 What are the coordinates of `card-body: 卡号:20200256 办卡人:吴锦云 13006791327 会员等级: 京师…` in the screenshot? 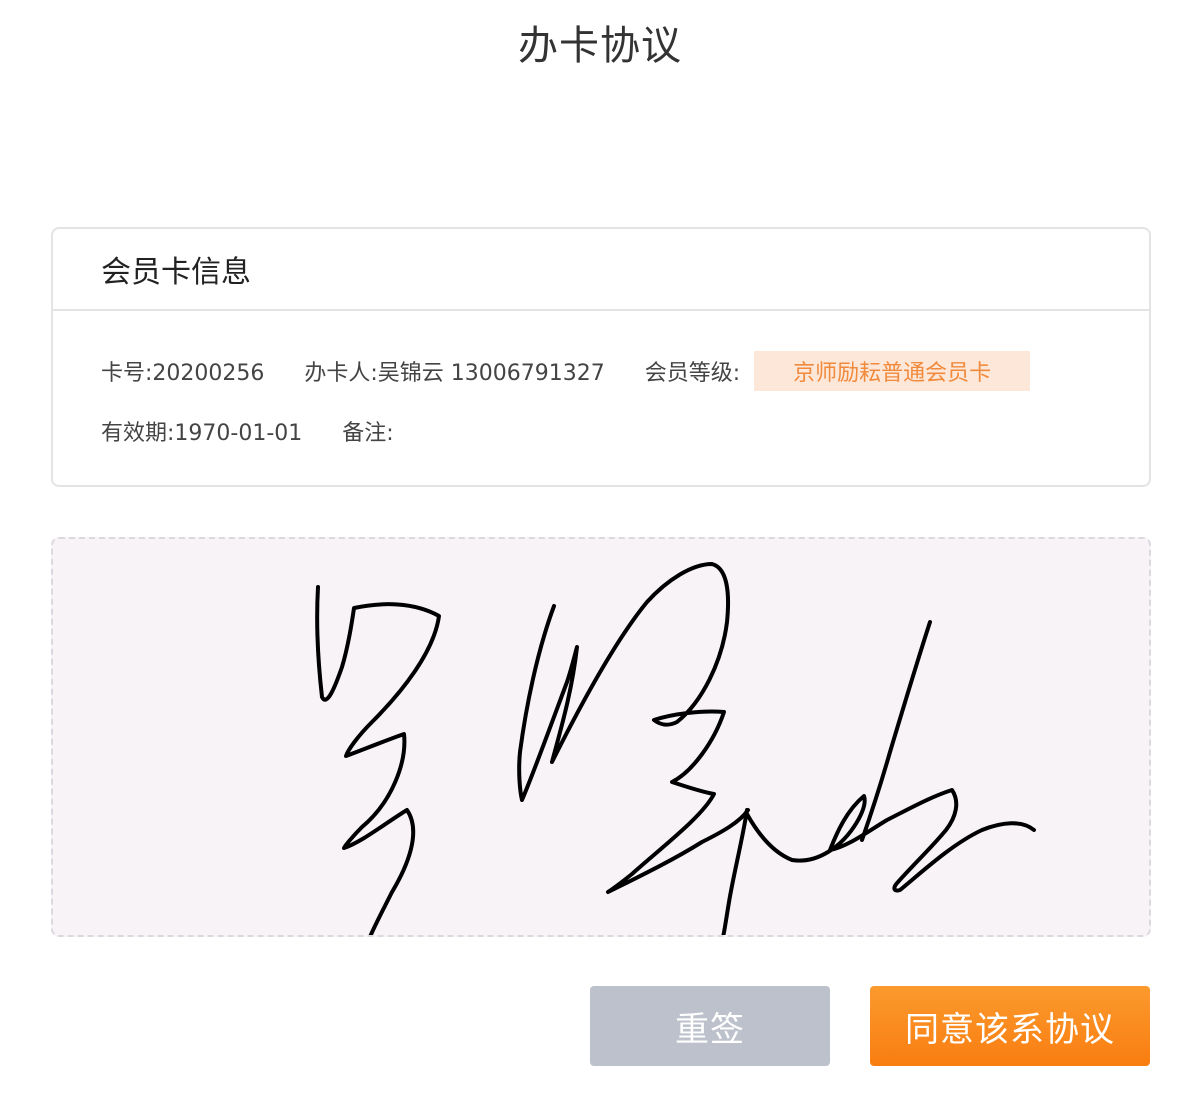 It's located at (601, 381).